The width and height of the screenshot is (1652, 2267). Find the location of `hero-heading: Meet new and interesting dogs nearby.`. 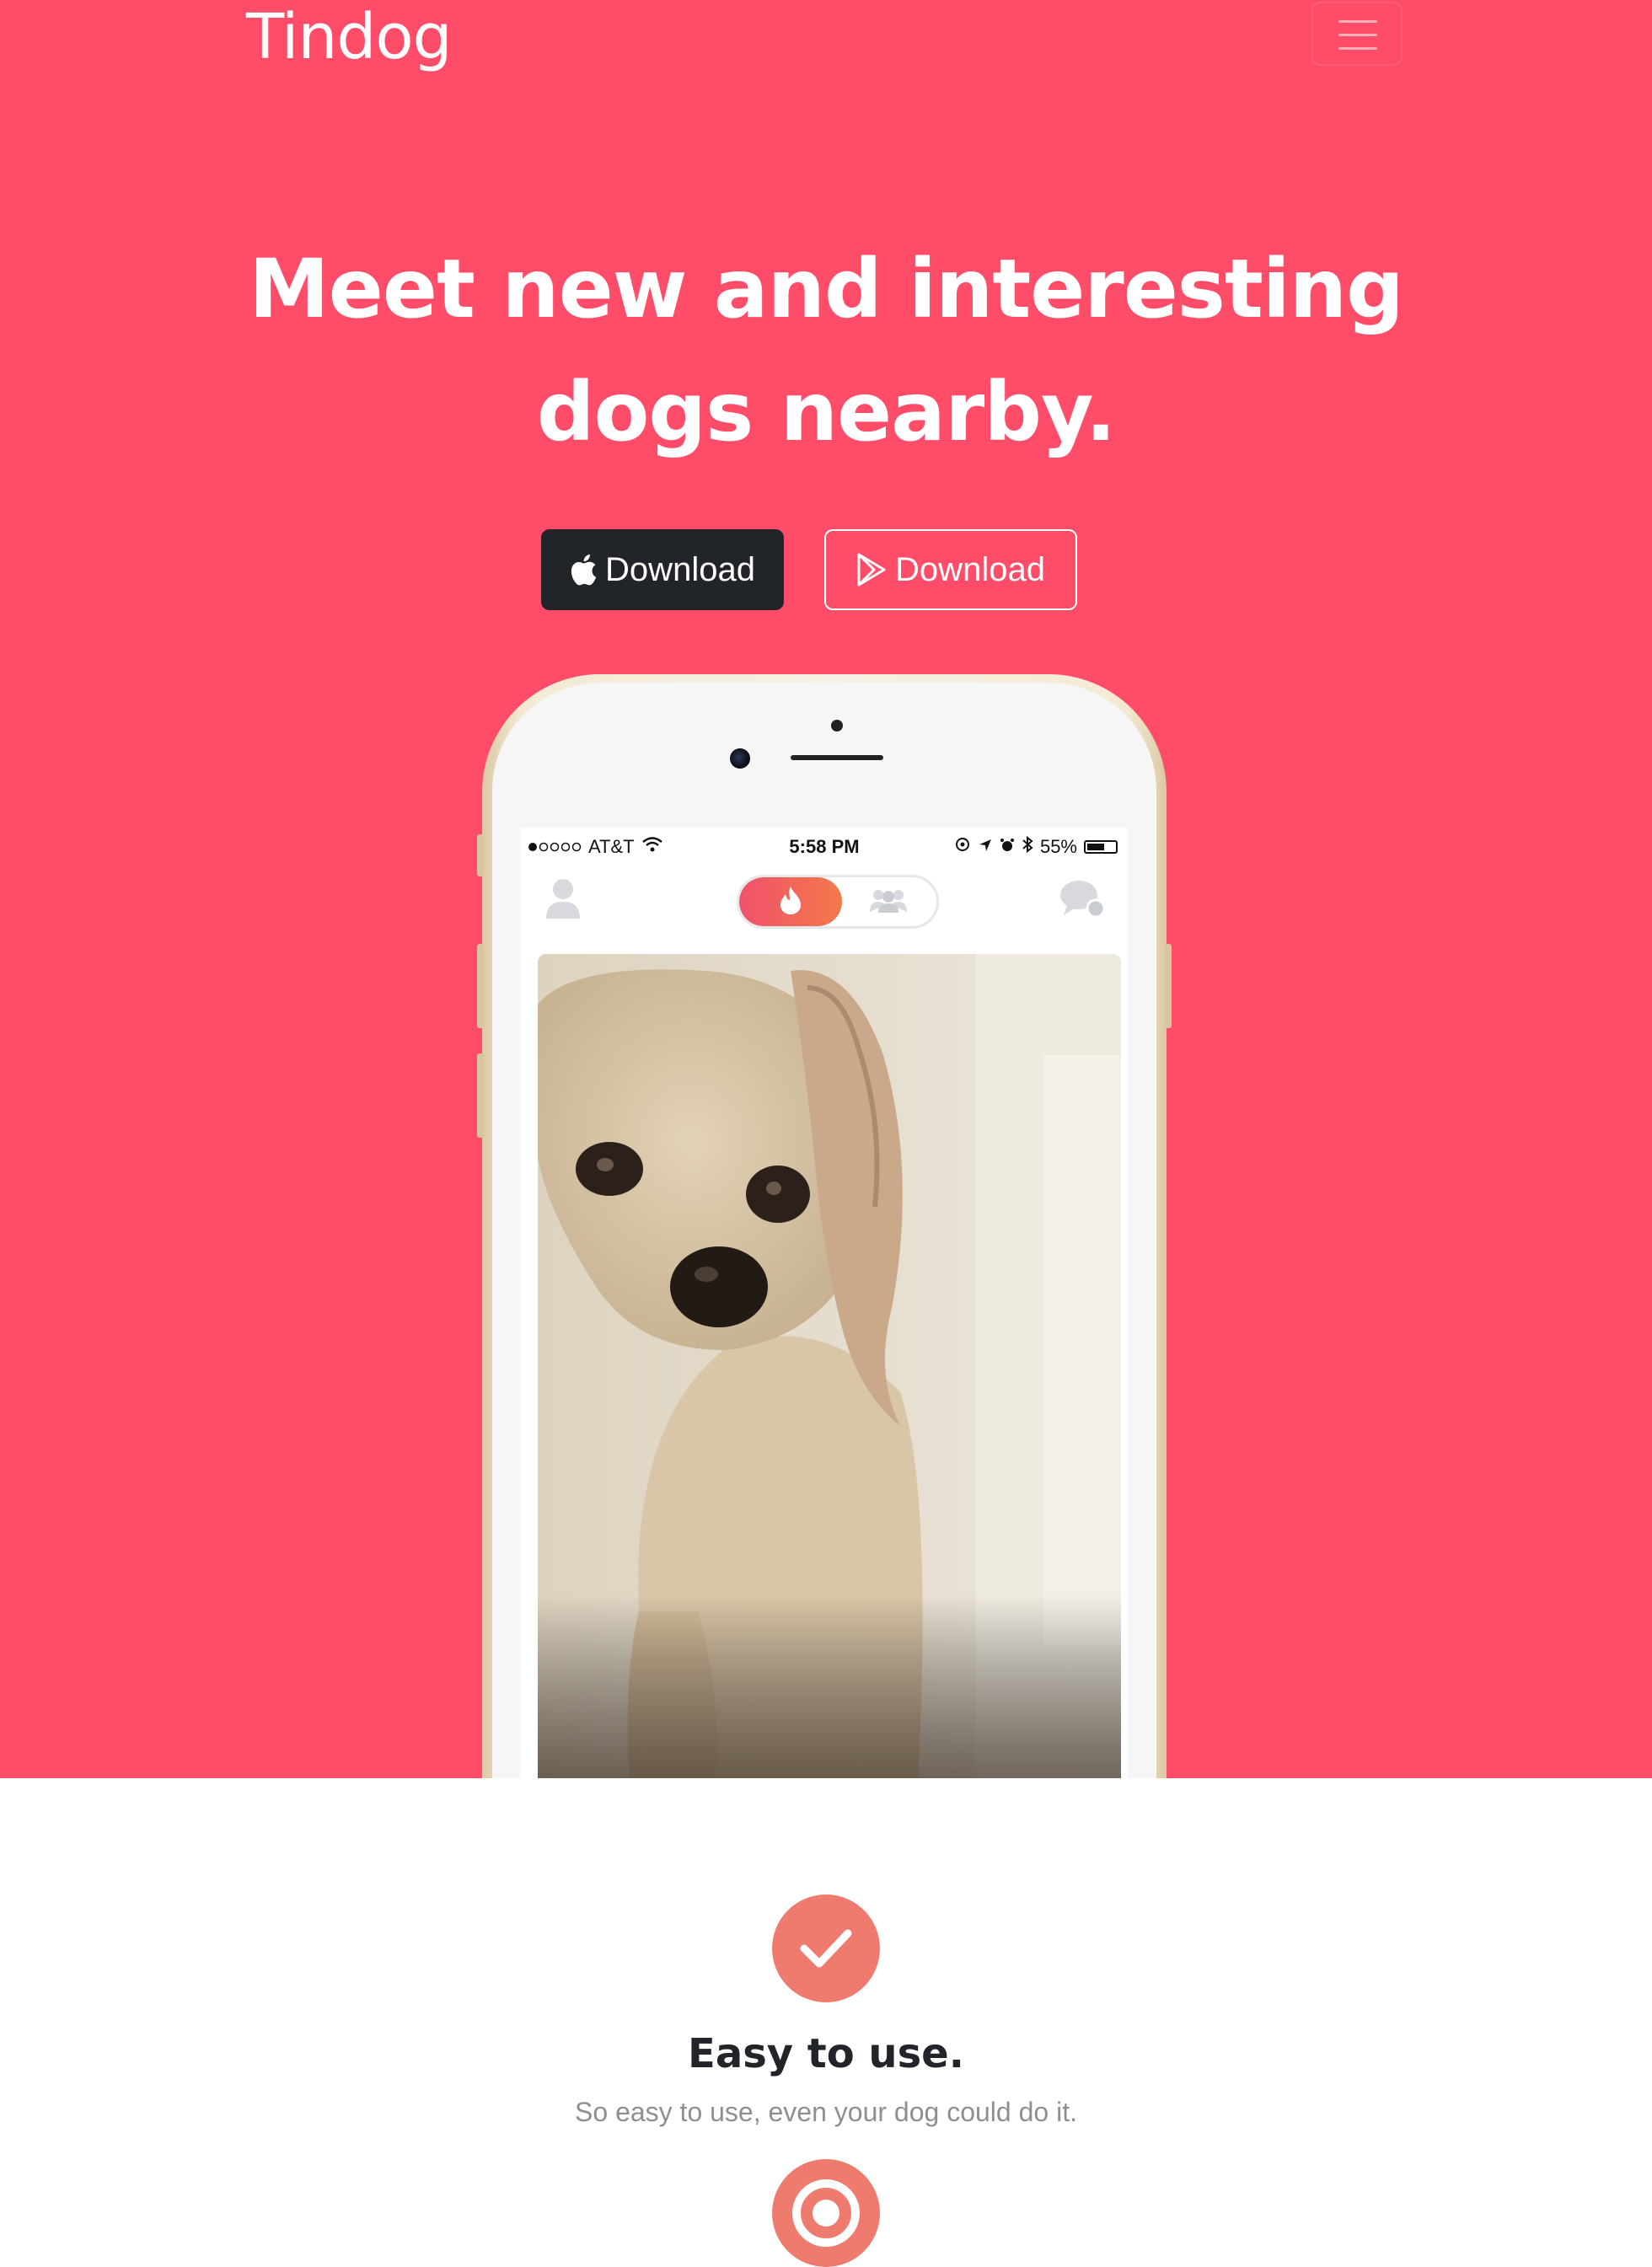

hero-heading: Meet new and interesting dogs nearby. is located at coordinates (826, 351).